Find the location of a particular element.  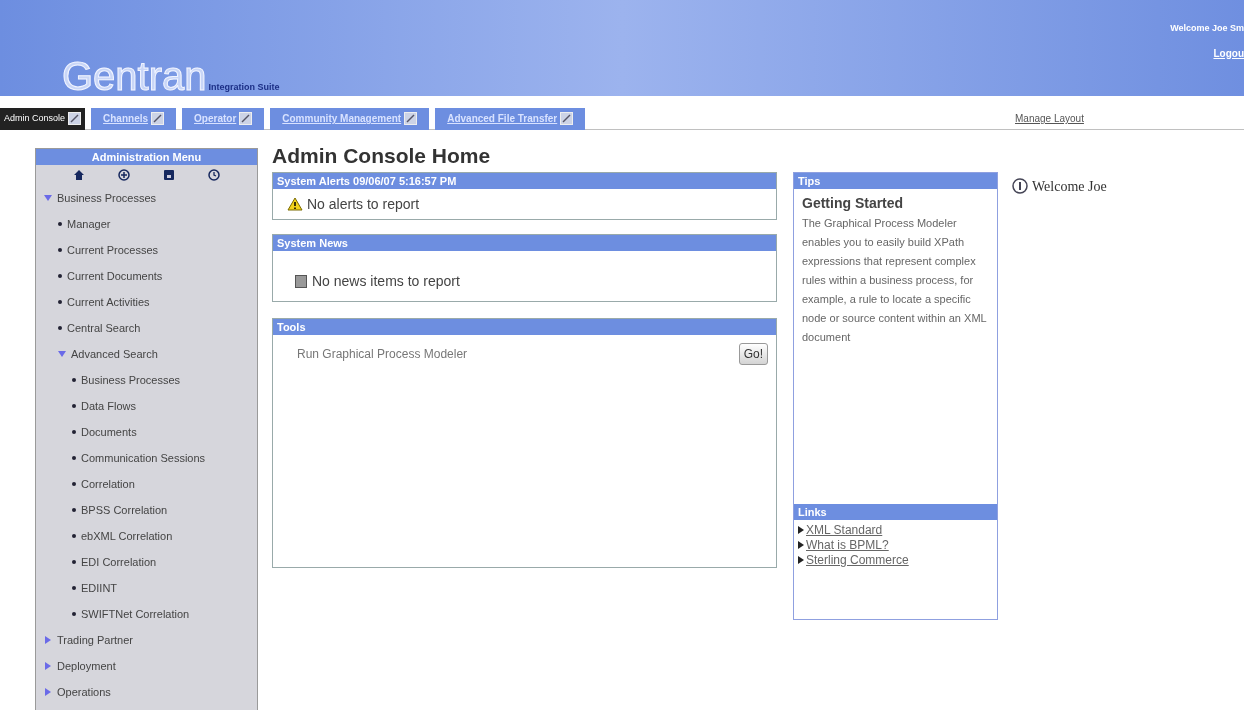

manage-layout-link: Manage Layout is located at coordinates (1049, 118).